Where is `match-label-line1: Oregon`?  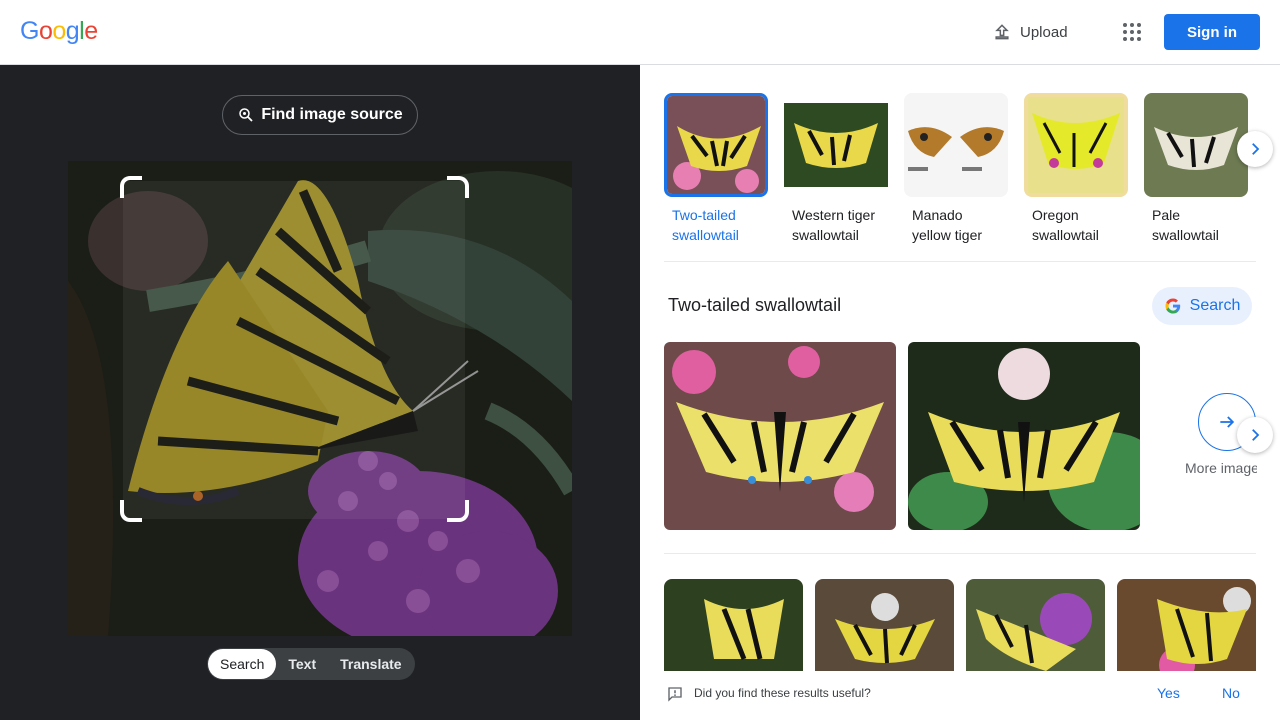 match-label-line1: Oregon is located at coordinates (1055, 215).